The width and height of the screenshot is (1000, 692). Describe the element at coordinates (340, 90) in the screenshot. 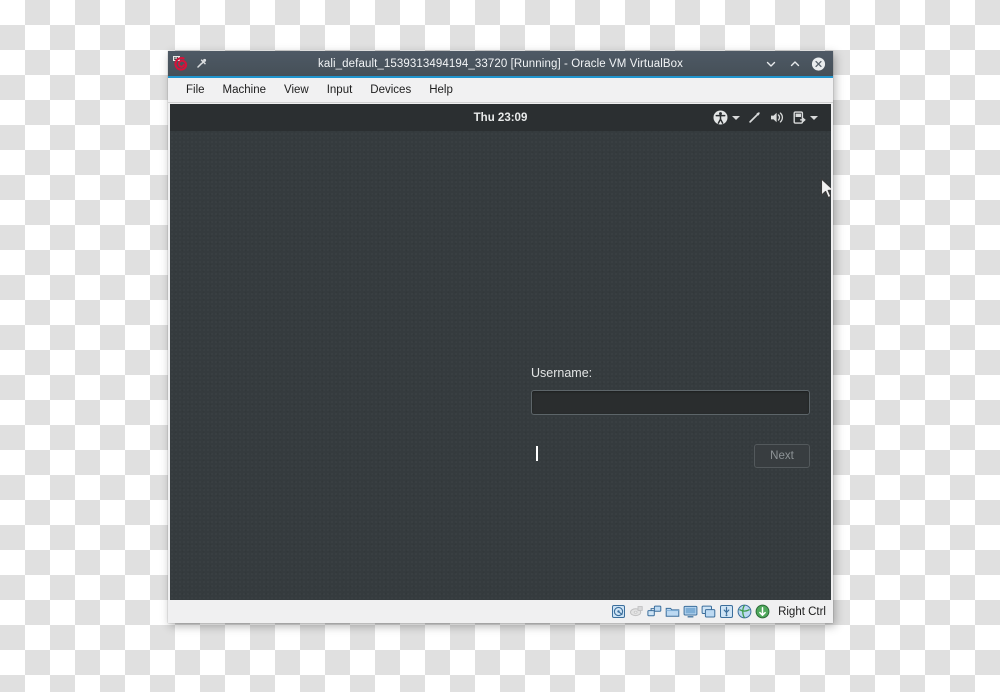

I see `menu-input: Input` at that location.